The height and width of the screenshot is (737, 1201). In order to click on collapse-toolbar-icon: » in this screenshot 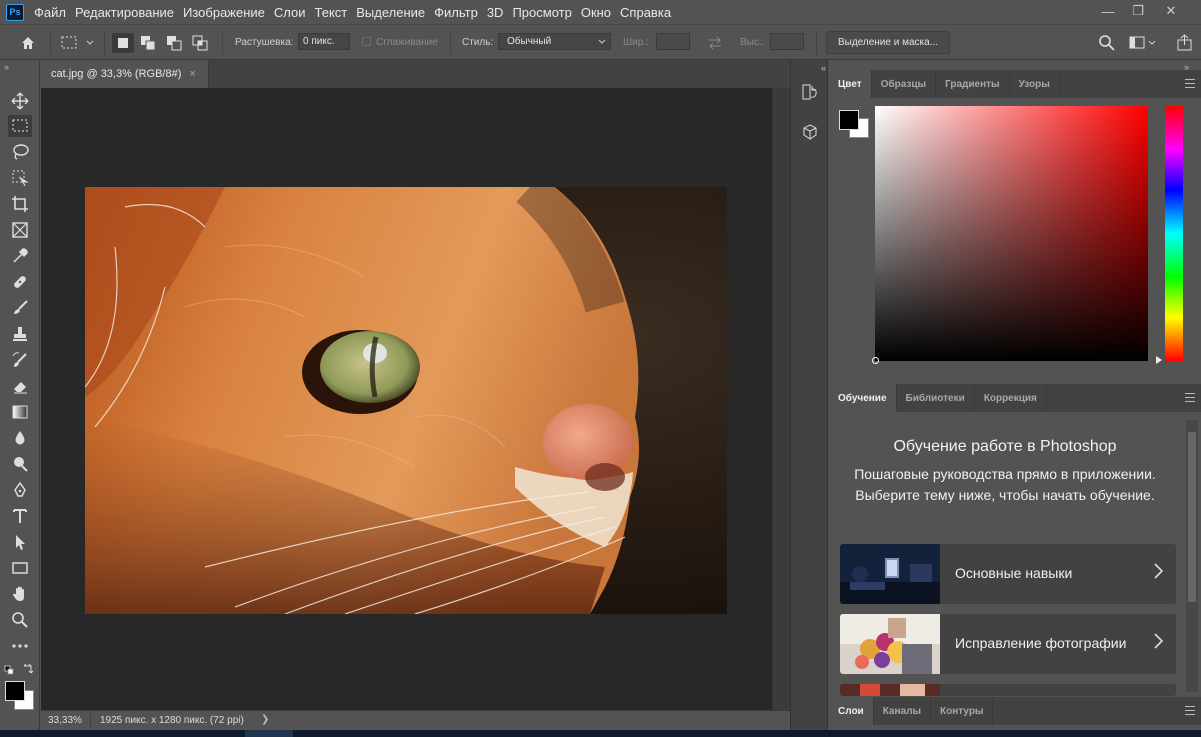, I will do `click(6, 67)`.